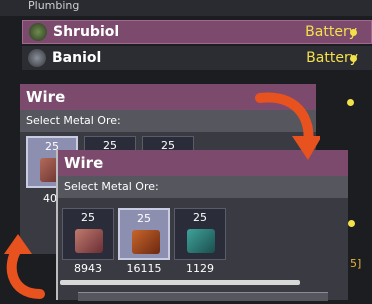 The height and width of the screenshot is (304, 372). What do you see at coordinates (197, 58) in the screenshot?
I see `list-item-baniol: Baniol Battery` at bounding box center [197, 58].